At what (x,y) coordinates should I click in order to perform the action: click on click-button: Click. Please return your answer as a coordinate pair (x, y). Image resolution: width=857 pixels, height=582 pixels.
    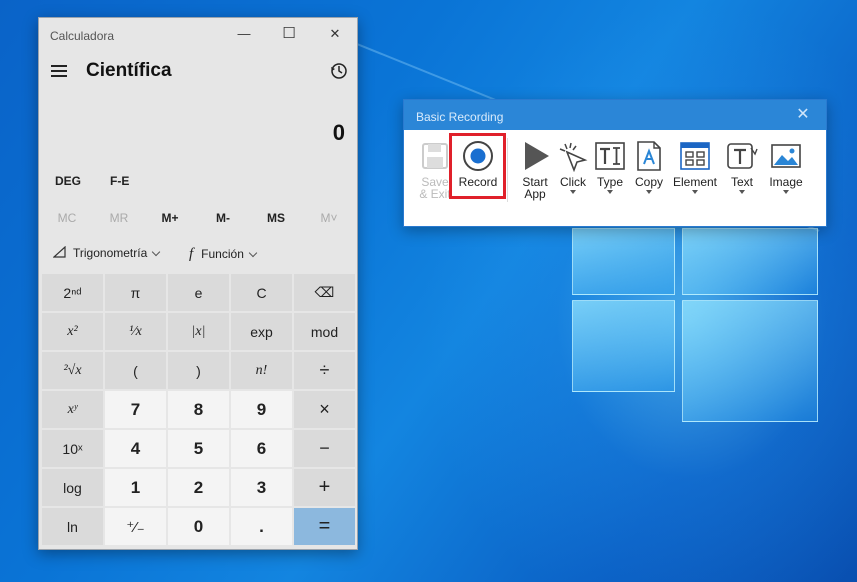
    Looking at the image, I should click on (573, 167).